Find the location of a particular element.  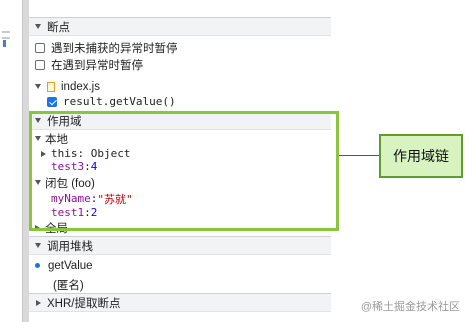

scope-section-header: 作用域 is located at coordinates (180, 120).